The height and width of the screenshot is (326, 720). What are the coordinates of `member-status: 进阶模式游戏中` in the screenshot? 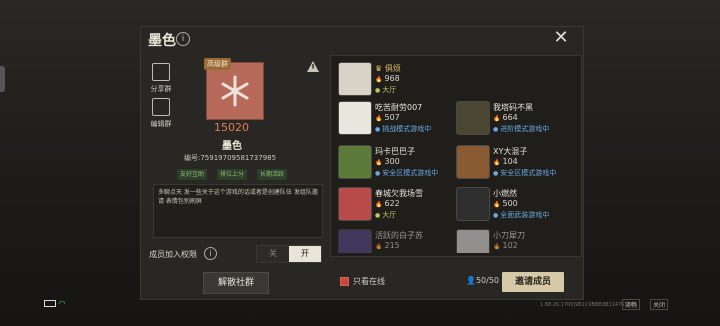 It's located at (521, 129).